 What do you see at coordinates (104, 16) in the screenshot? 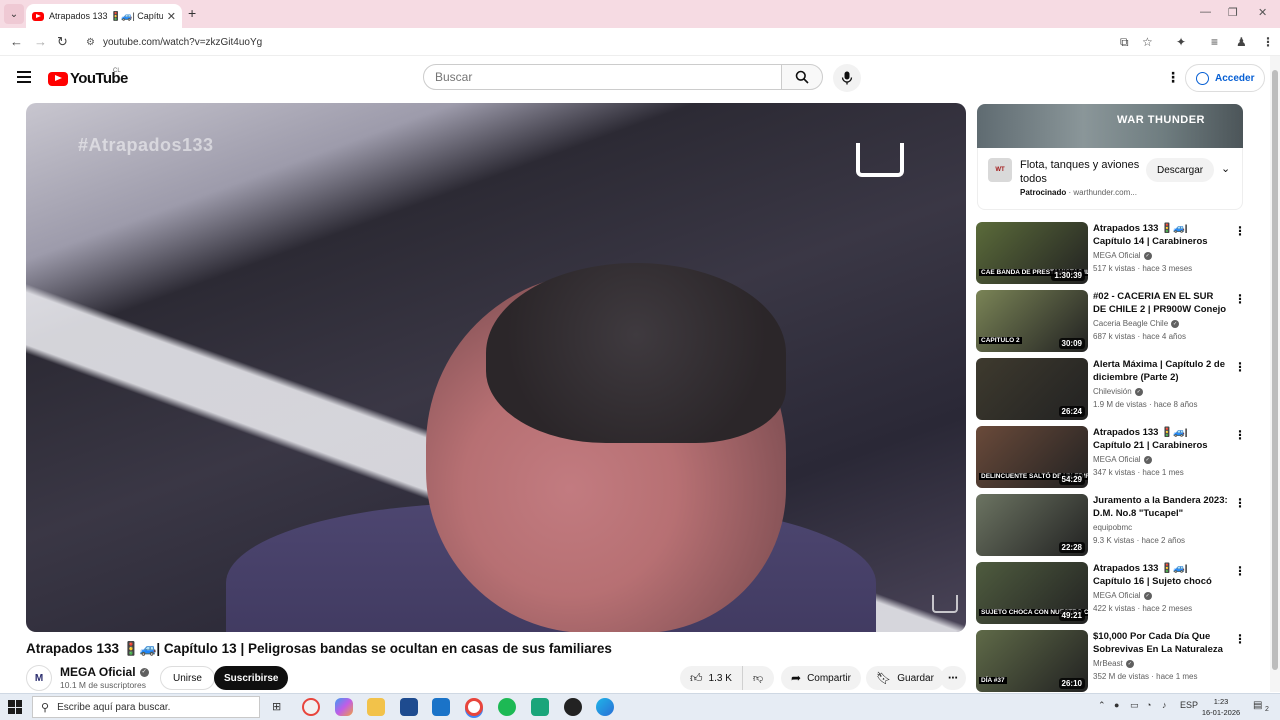
I see `browser-tab: Atrapados 133 🚦🚙| Capítulo 13 ✕` at bounding box center [104, 16].